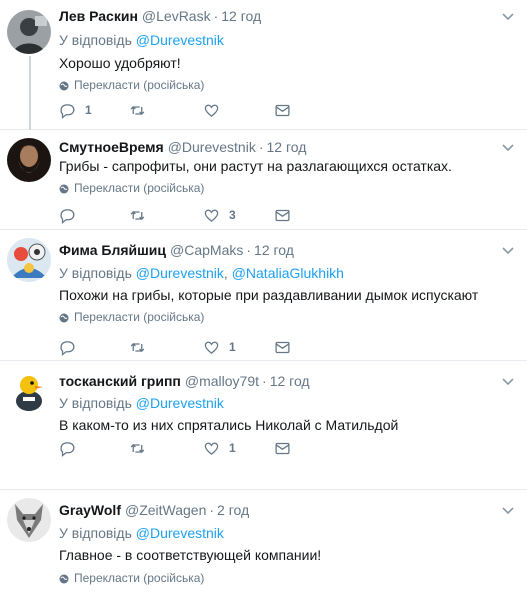  I want to click on mention-link: @NataliaGlukhikh, so click(288, 273).